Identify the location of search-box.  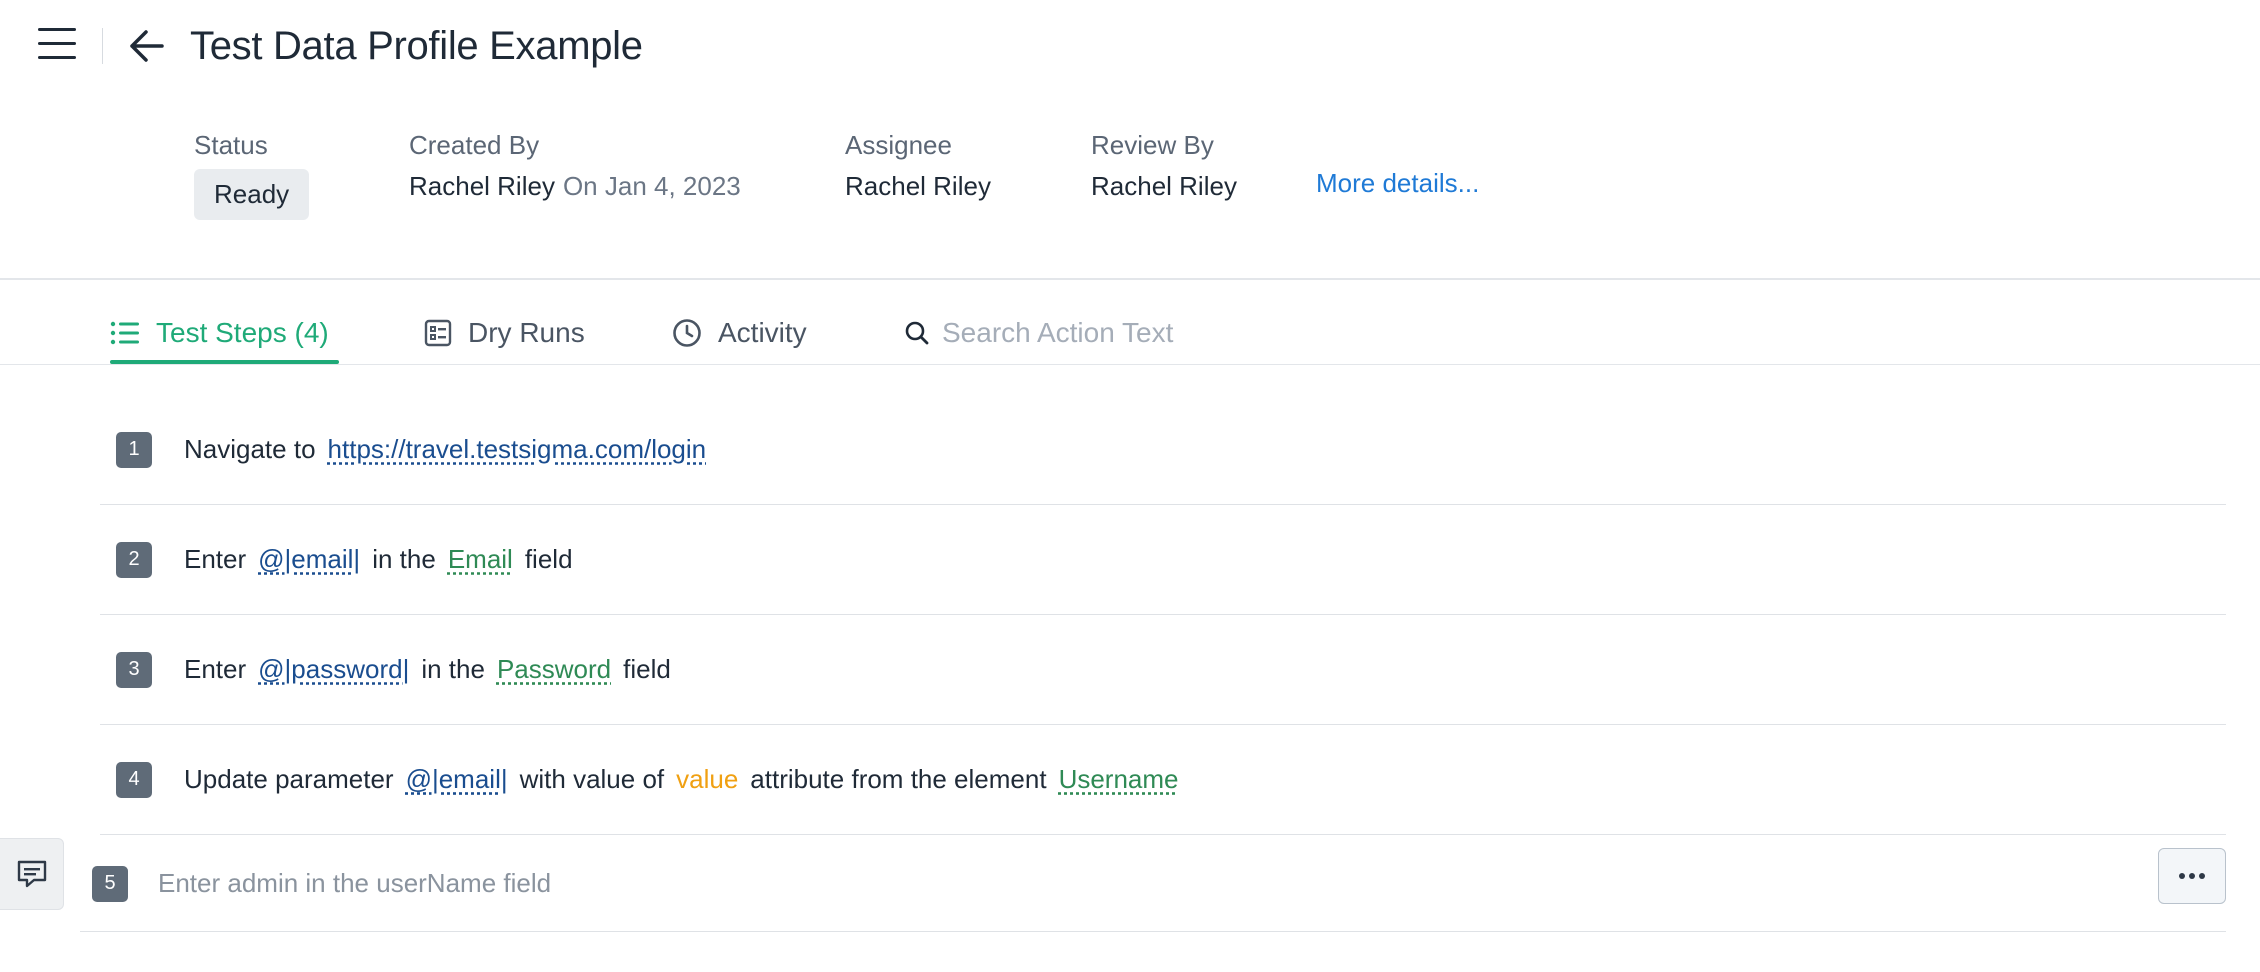
(1123, 333).